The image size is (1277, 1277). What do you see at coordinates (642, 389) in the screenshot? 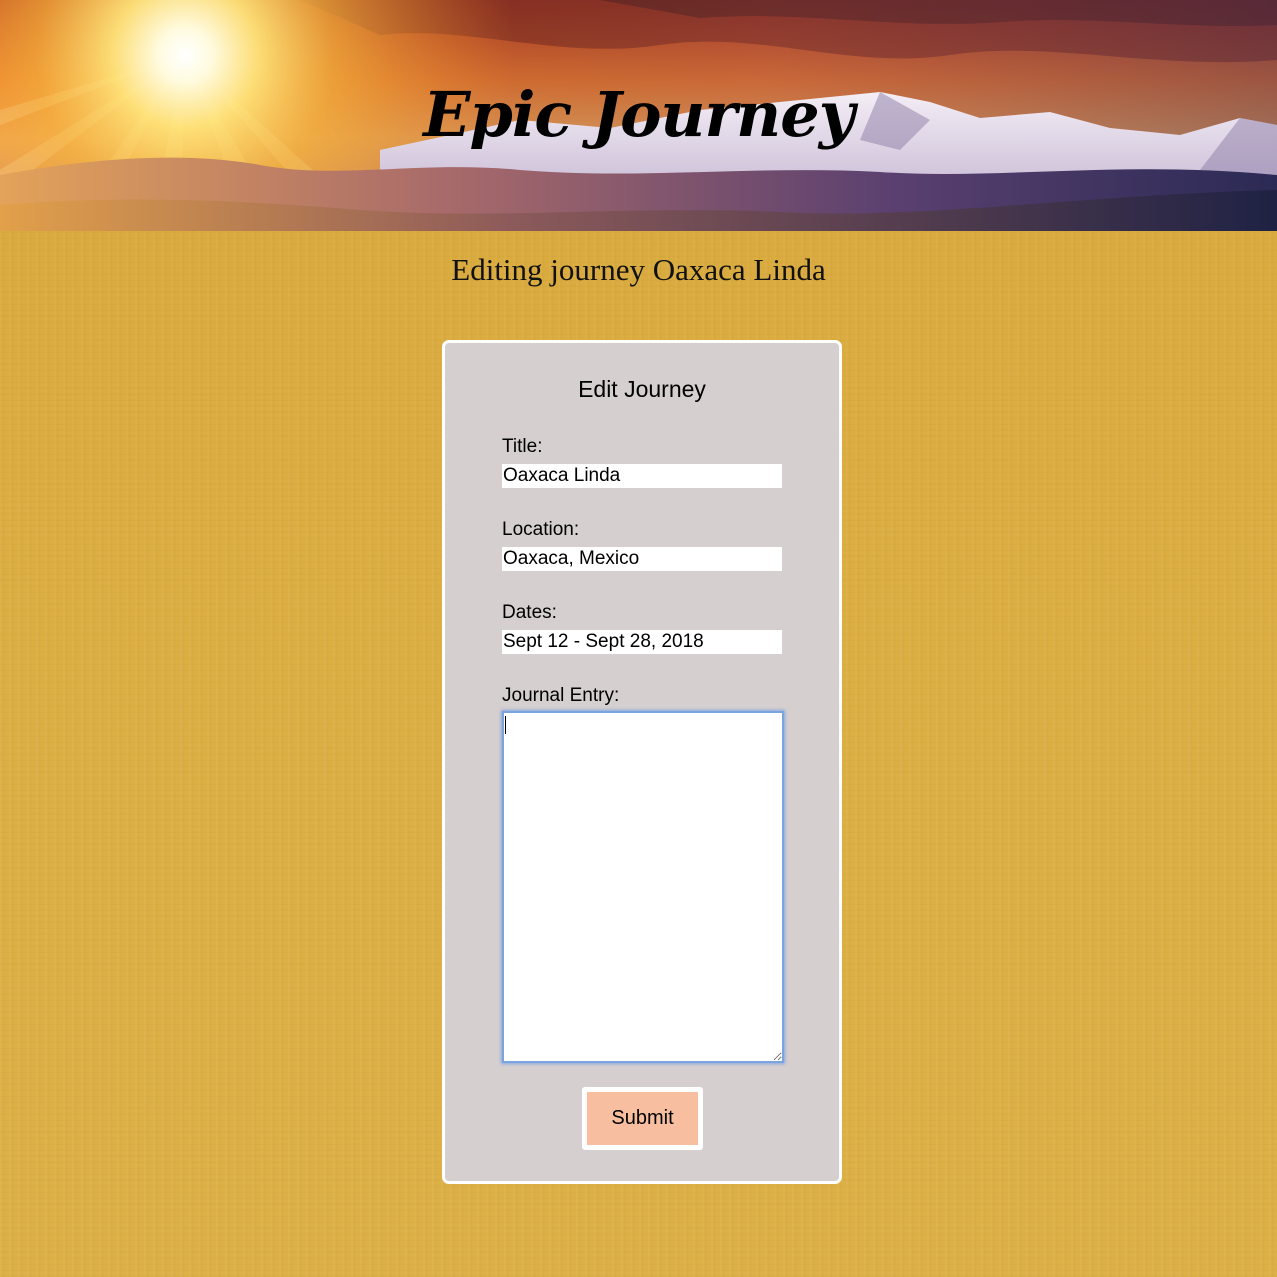
I see `form-title: Edit Journey` at bounding box center [642, 389].